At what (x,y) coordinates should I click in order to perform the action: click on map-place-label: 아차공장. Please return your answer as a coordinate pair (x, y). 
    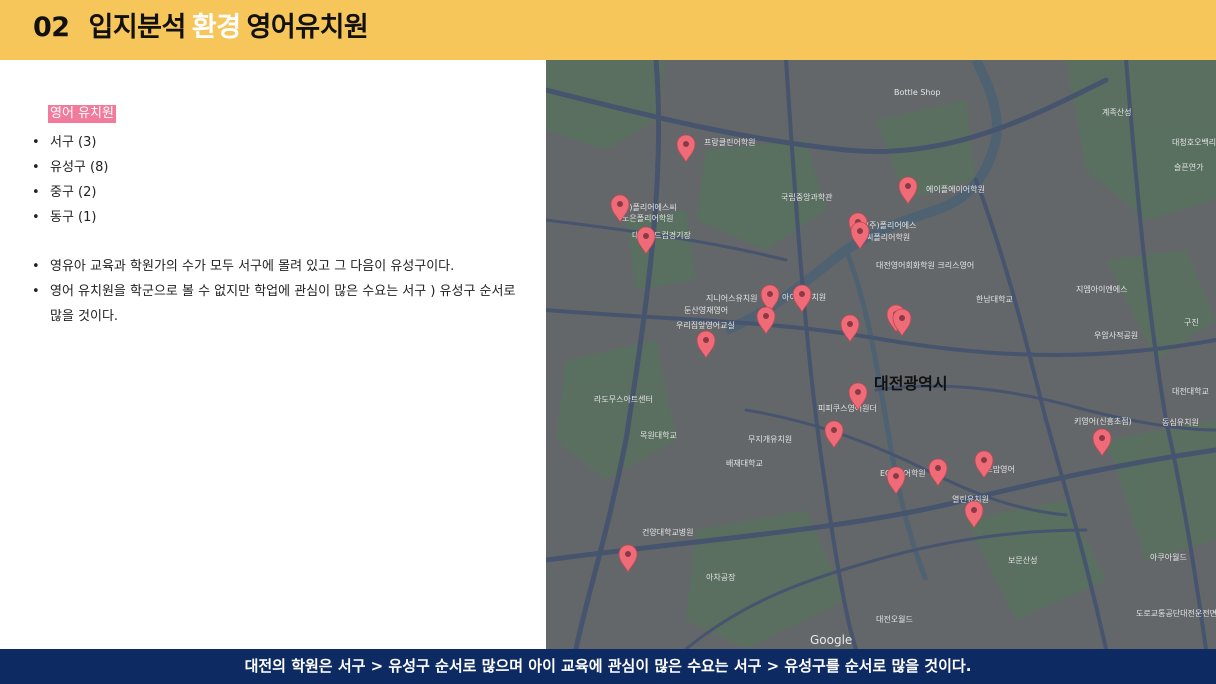
    Looking at the image, I should click on (721, 577).